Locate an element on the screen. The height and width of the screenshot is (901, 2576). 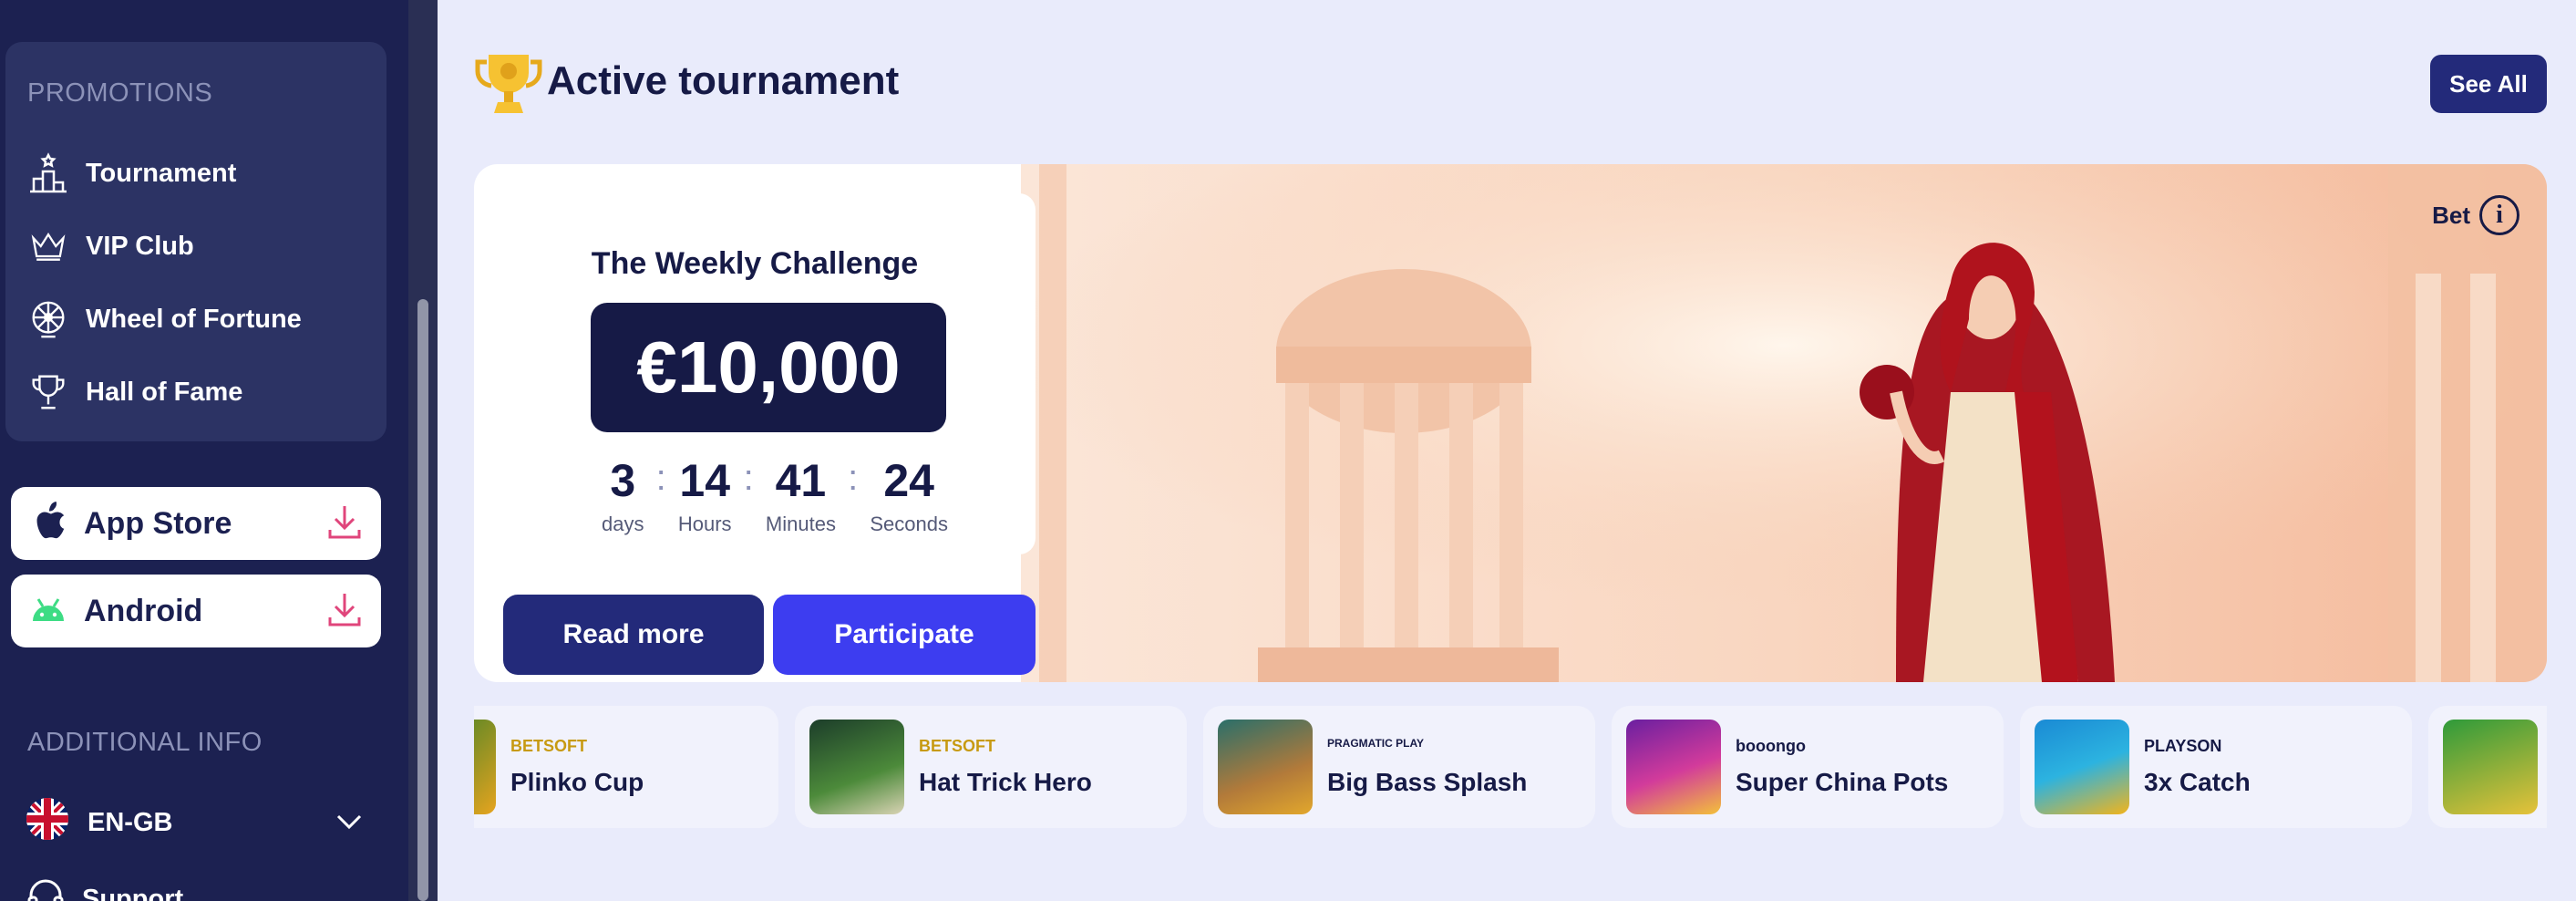
sidebar-item-vip-club: VIP Club is located at coordinates (110, 246).